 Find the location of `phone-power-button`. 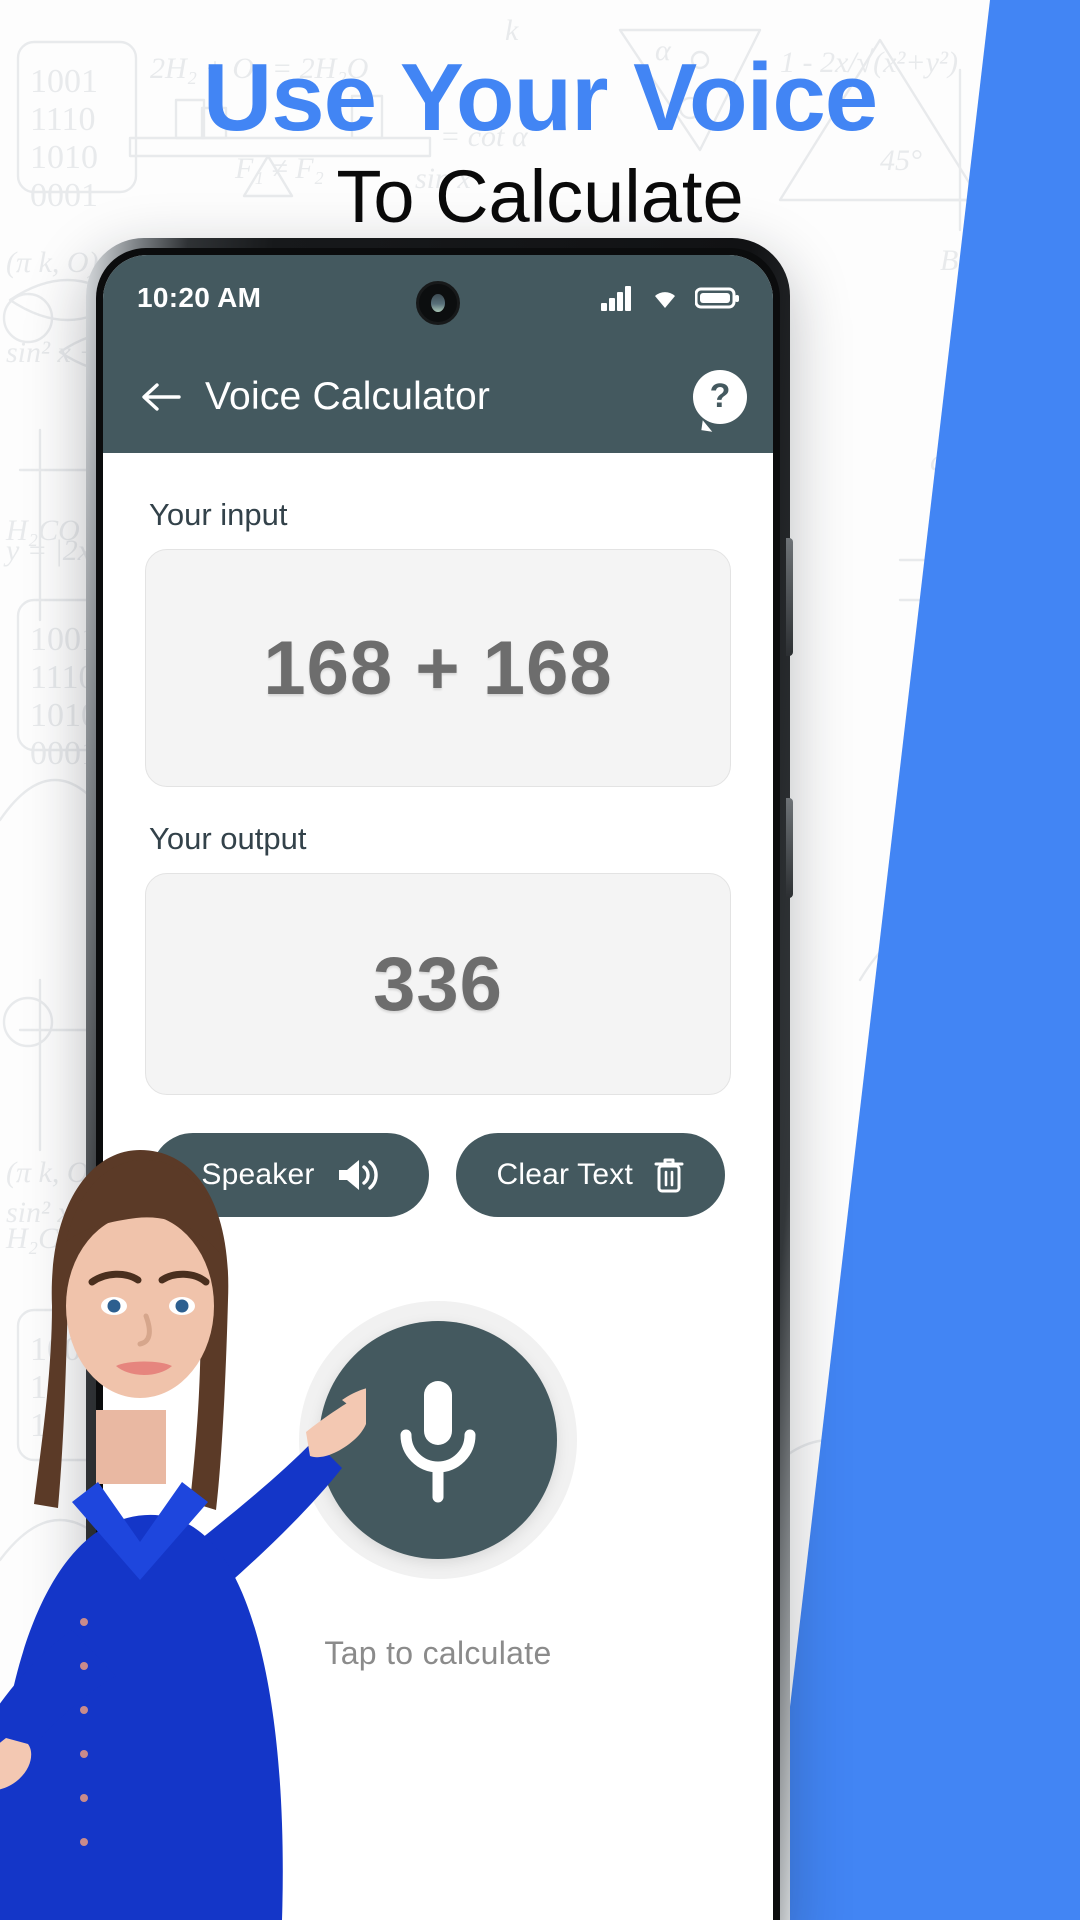

phone-power-button is located at coordinates (789, 848).